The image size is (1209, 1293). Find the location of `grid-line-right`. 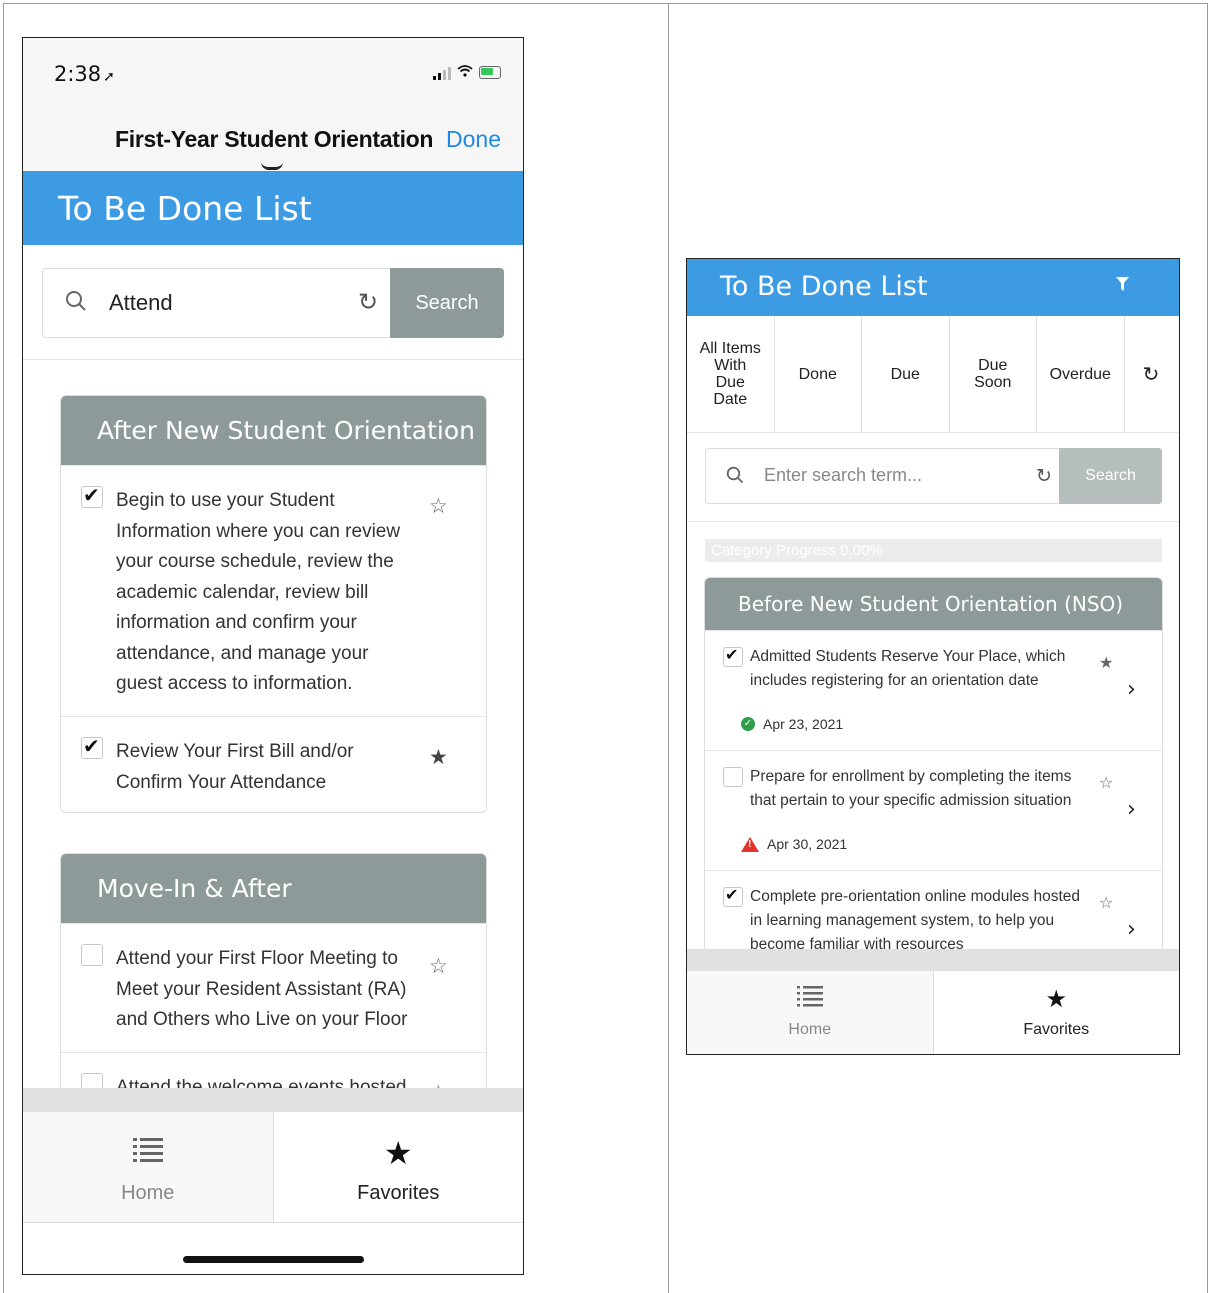

grid-line-right is located at coordinates (1207, 648).